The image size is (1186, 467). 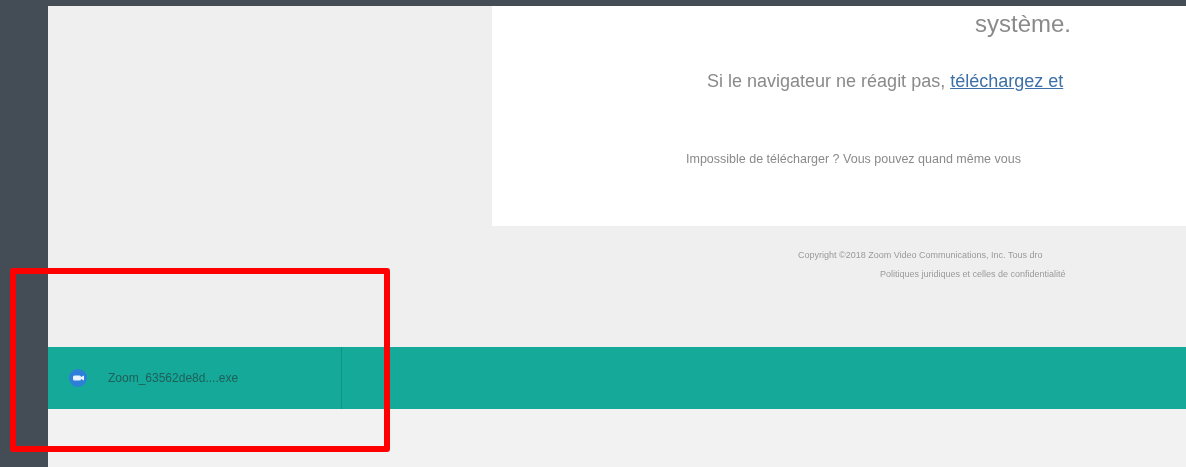 I want to click on copyright-text: Copyright ©2018 Zoom Video Communications, Inc. Tous dro, so click(x=920, y=255).